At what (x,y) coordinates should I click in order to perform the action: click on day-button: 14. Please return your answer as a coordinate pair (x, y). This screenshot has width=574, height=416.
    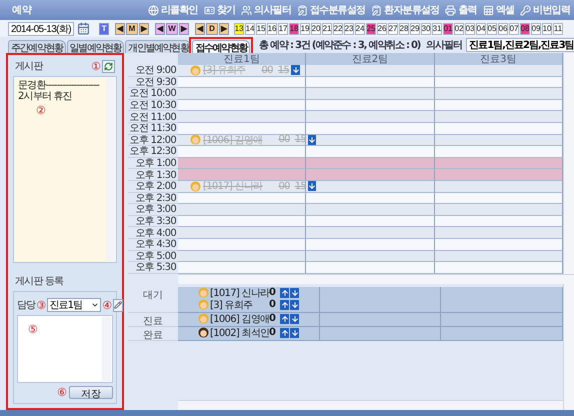
    Looking at the image, I should click on (250, 28).